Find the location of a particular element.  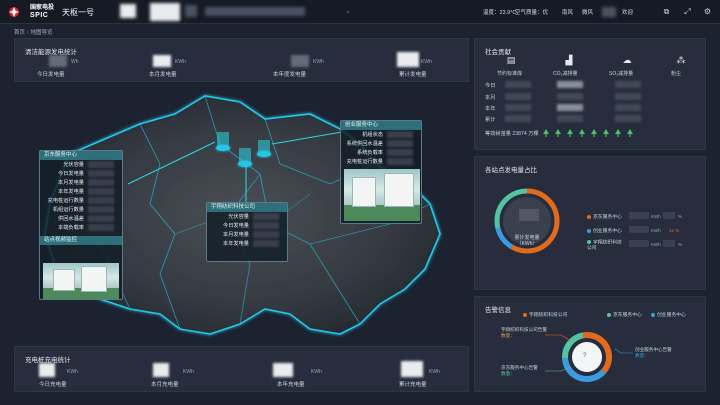

dust-icon: ⁂ is located at coordinates (681, 60).